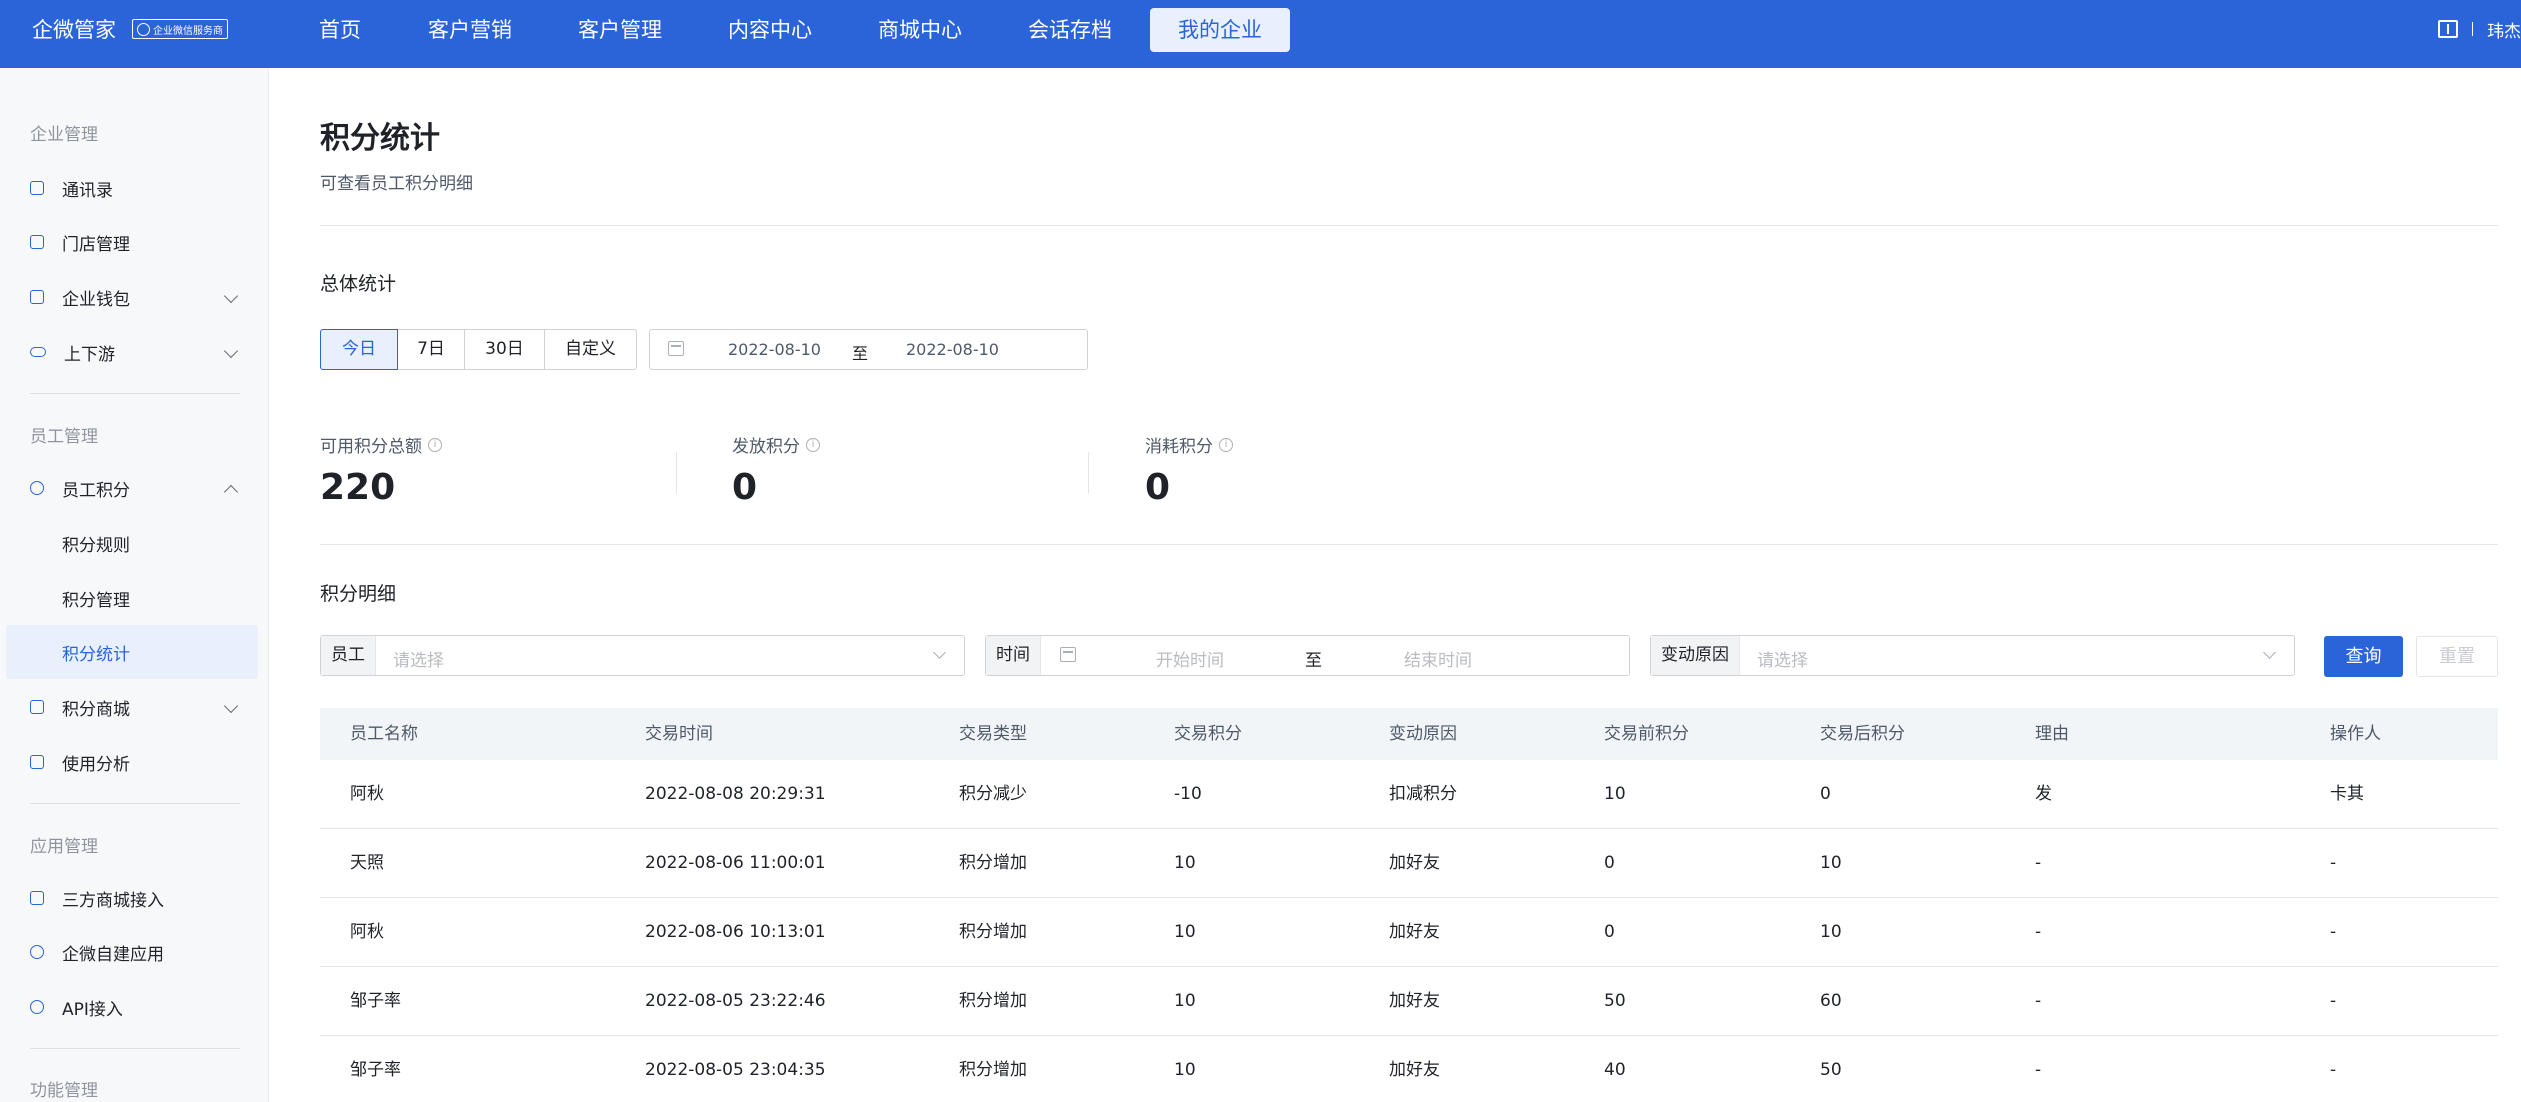  What do you see at coordinates (380, 138) in the screenshot?
I see `page-title: 积分统计` at bounding box center [380, 138].